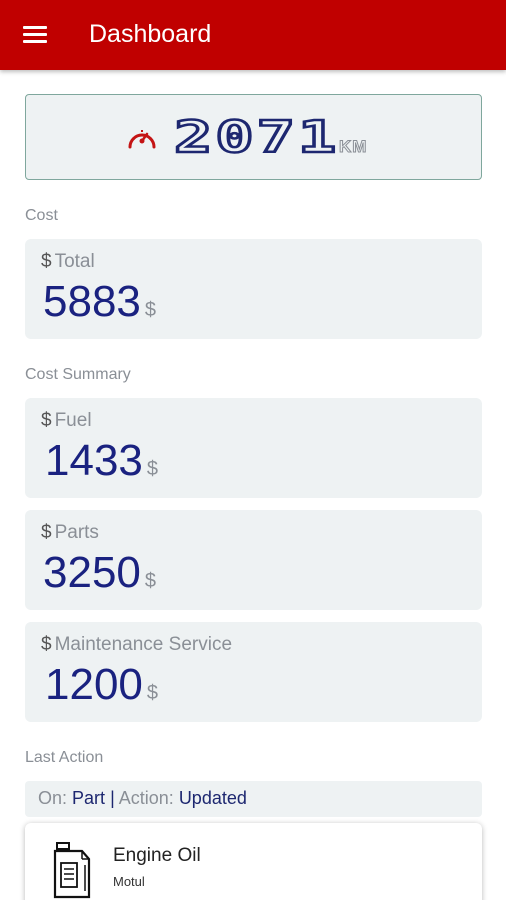 This screenshot has height=900, width=506. What do you see at coordinates (129, 881) in the screenshot?
I see `part-brand: Motul` at bounding box center [129, 881].